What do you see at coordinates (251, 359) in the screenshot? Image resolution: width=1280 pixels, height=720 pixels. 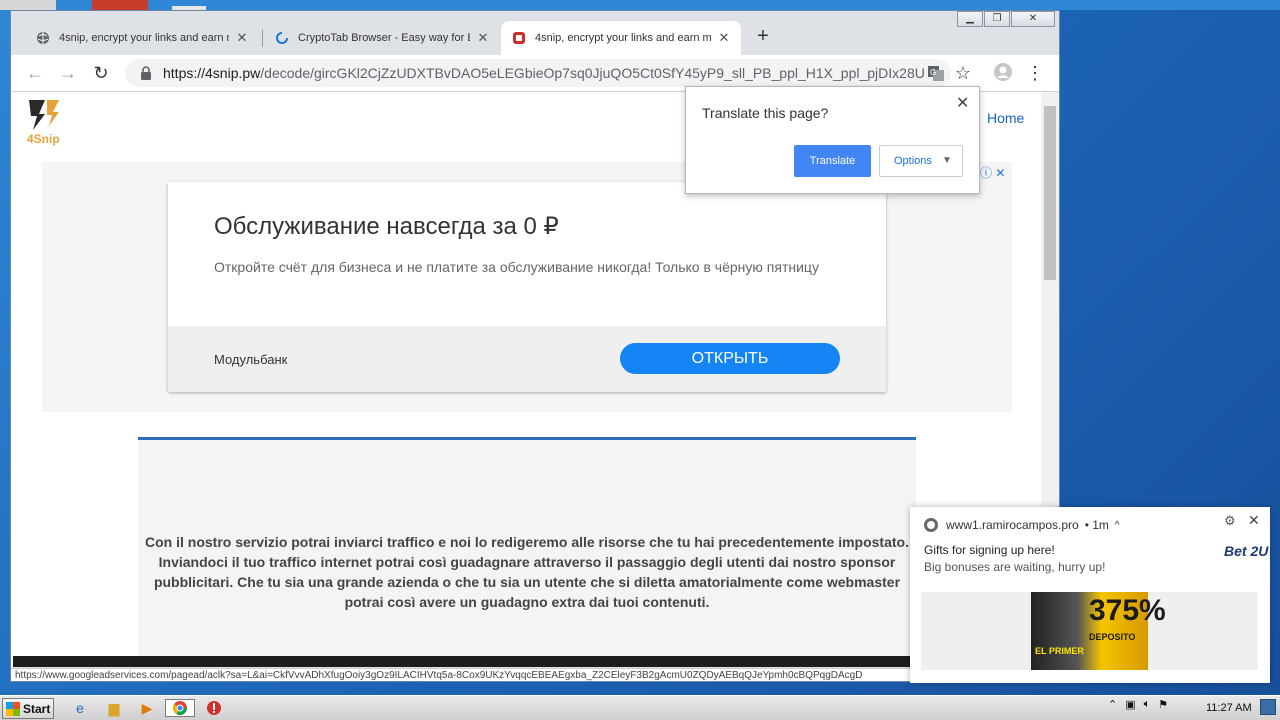 I see `ad-brand: Модульбанк` at bounding box center [251, 359].